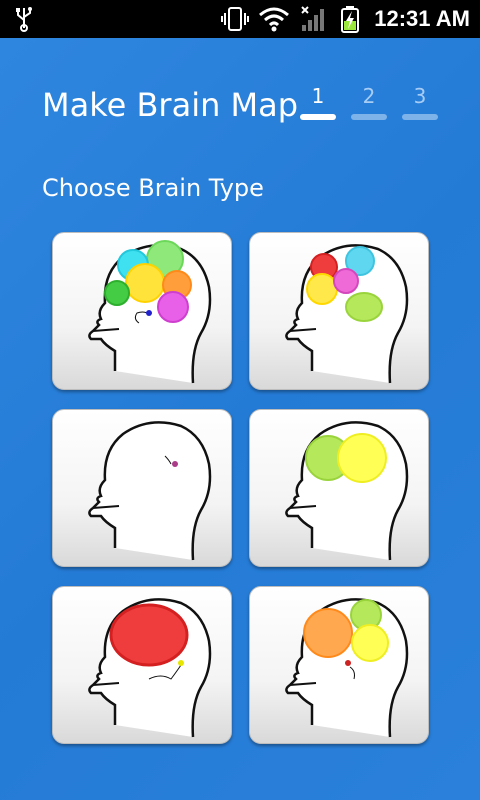  I want to click on step-3: 3, so click(420, 102).